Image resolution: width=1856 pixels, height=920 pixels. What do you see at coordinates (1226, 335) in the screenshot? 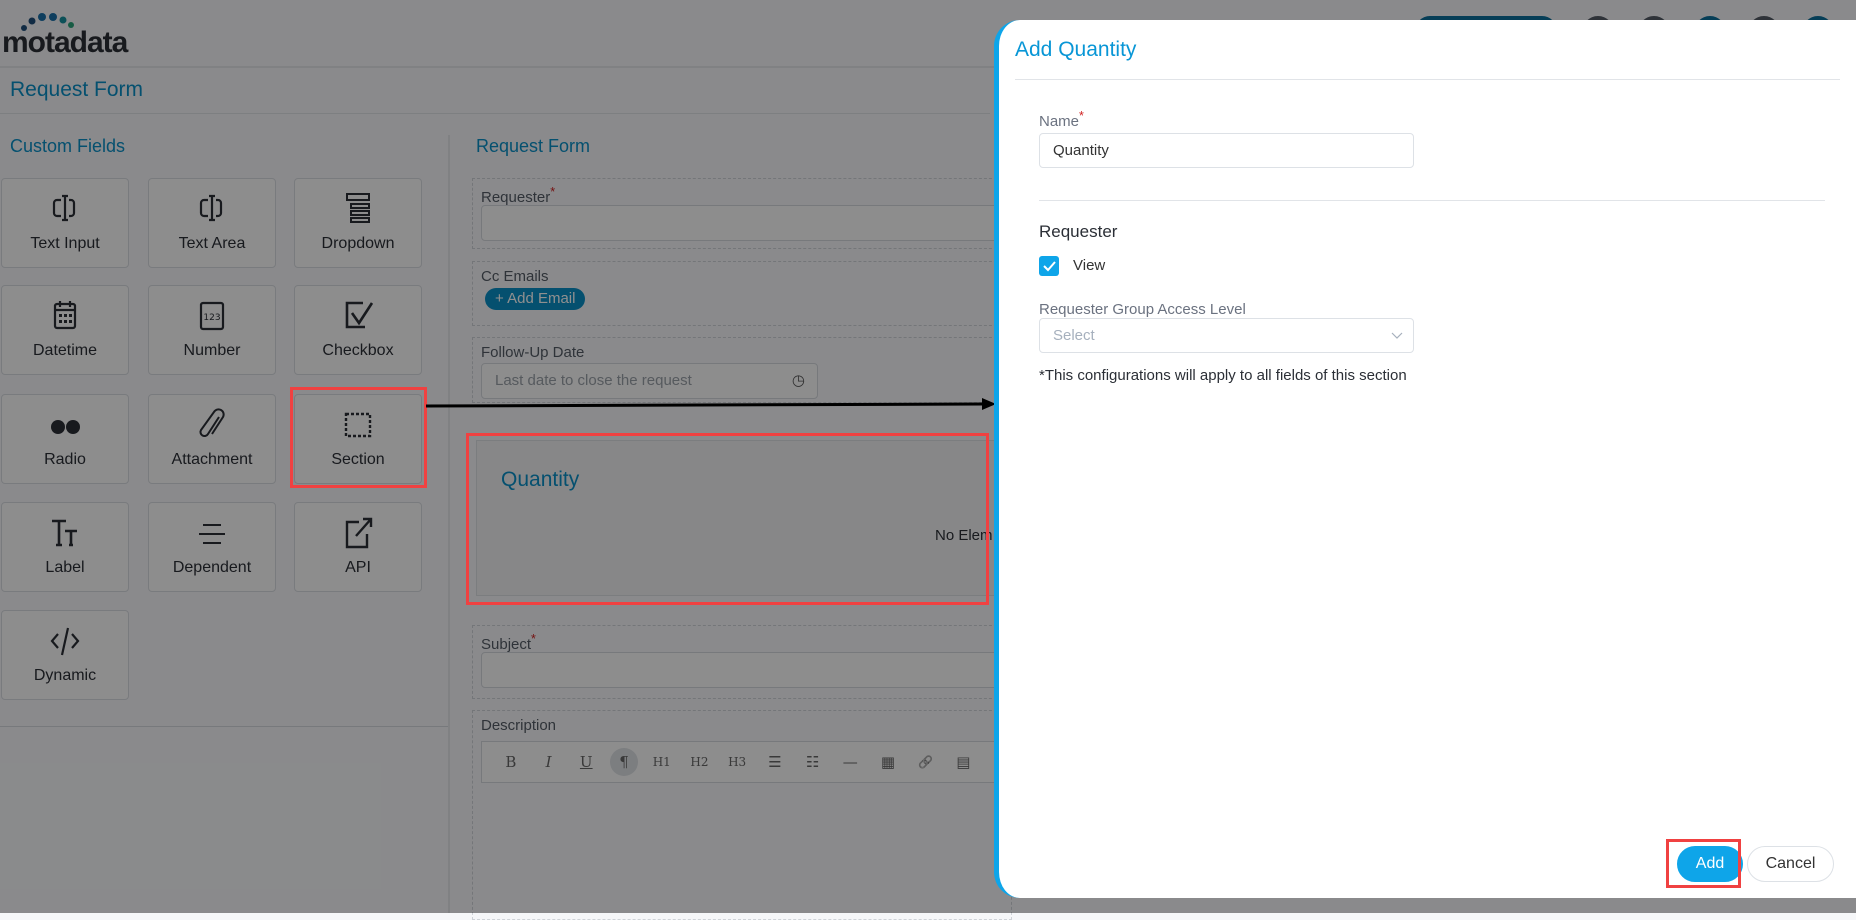
I see `access-level-select: Select` at bounding box center [1226, 335].